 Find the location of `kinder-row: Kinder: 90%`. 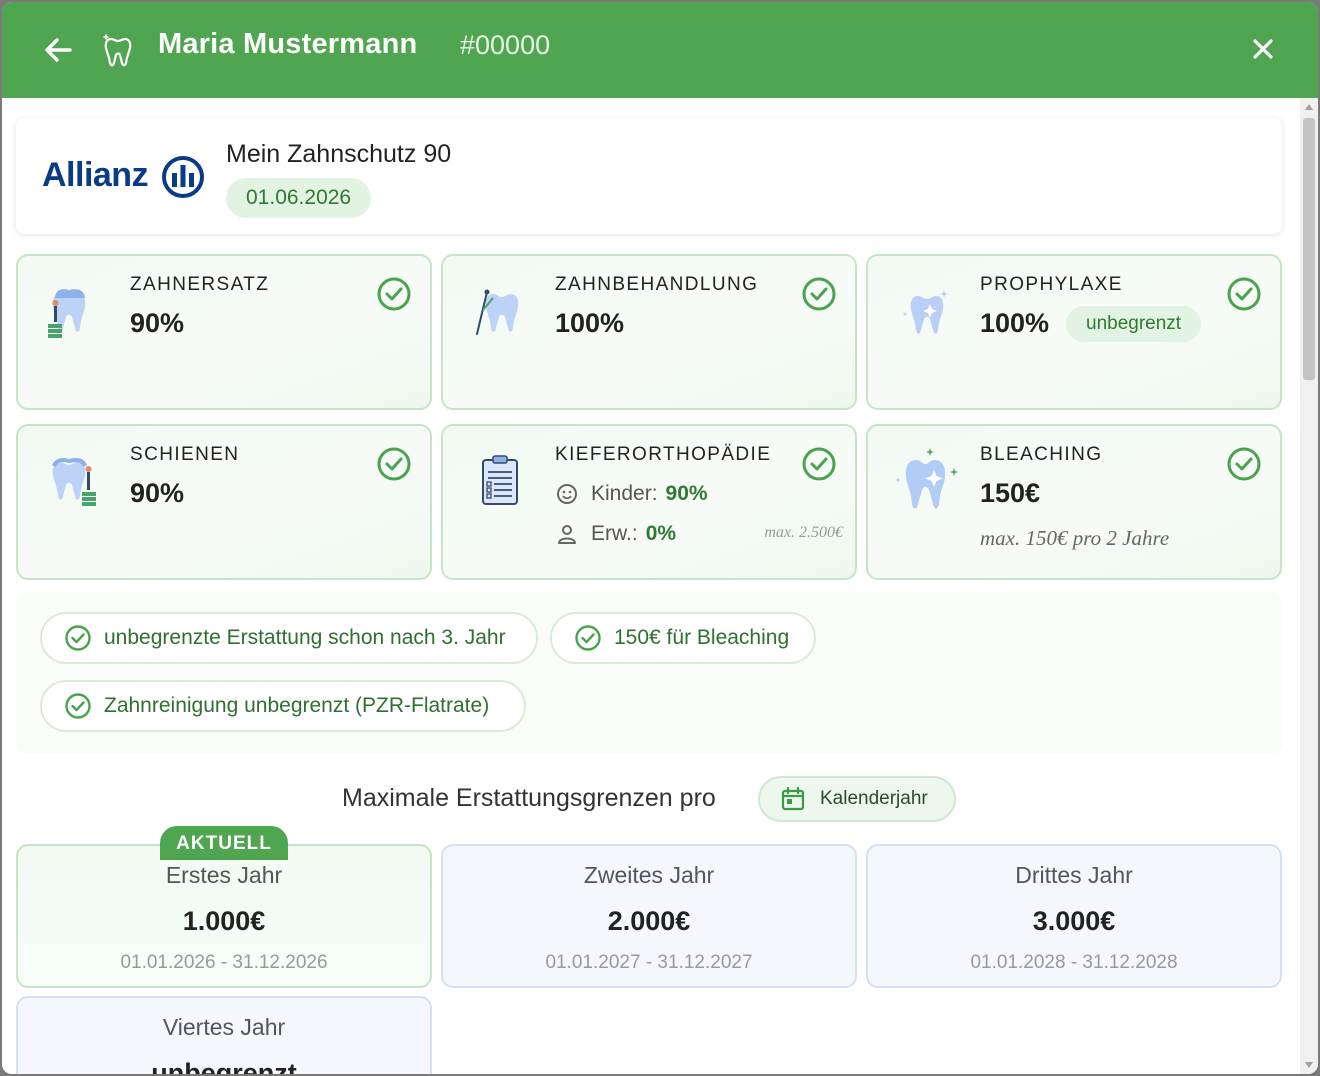

kinder-row: Kinder: 90% is located at coordinates (631, 494).